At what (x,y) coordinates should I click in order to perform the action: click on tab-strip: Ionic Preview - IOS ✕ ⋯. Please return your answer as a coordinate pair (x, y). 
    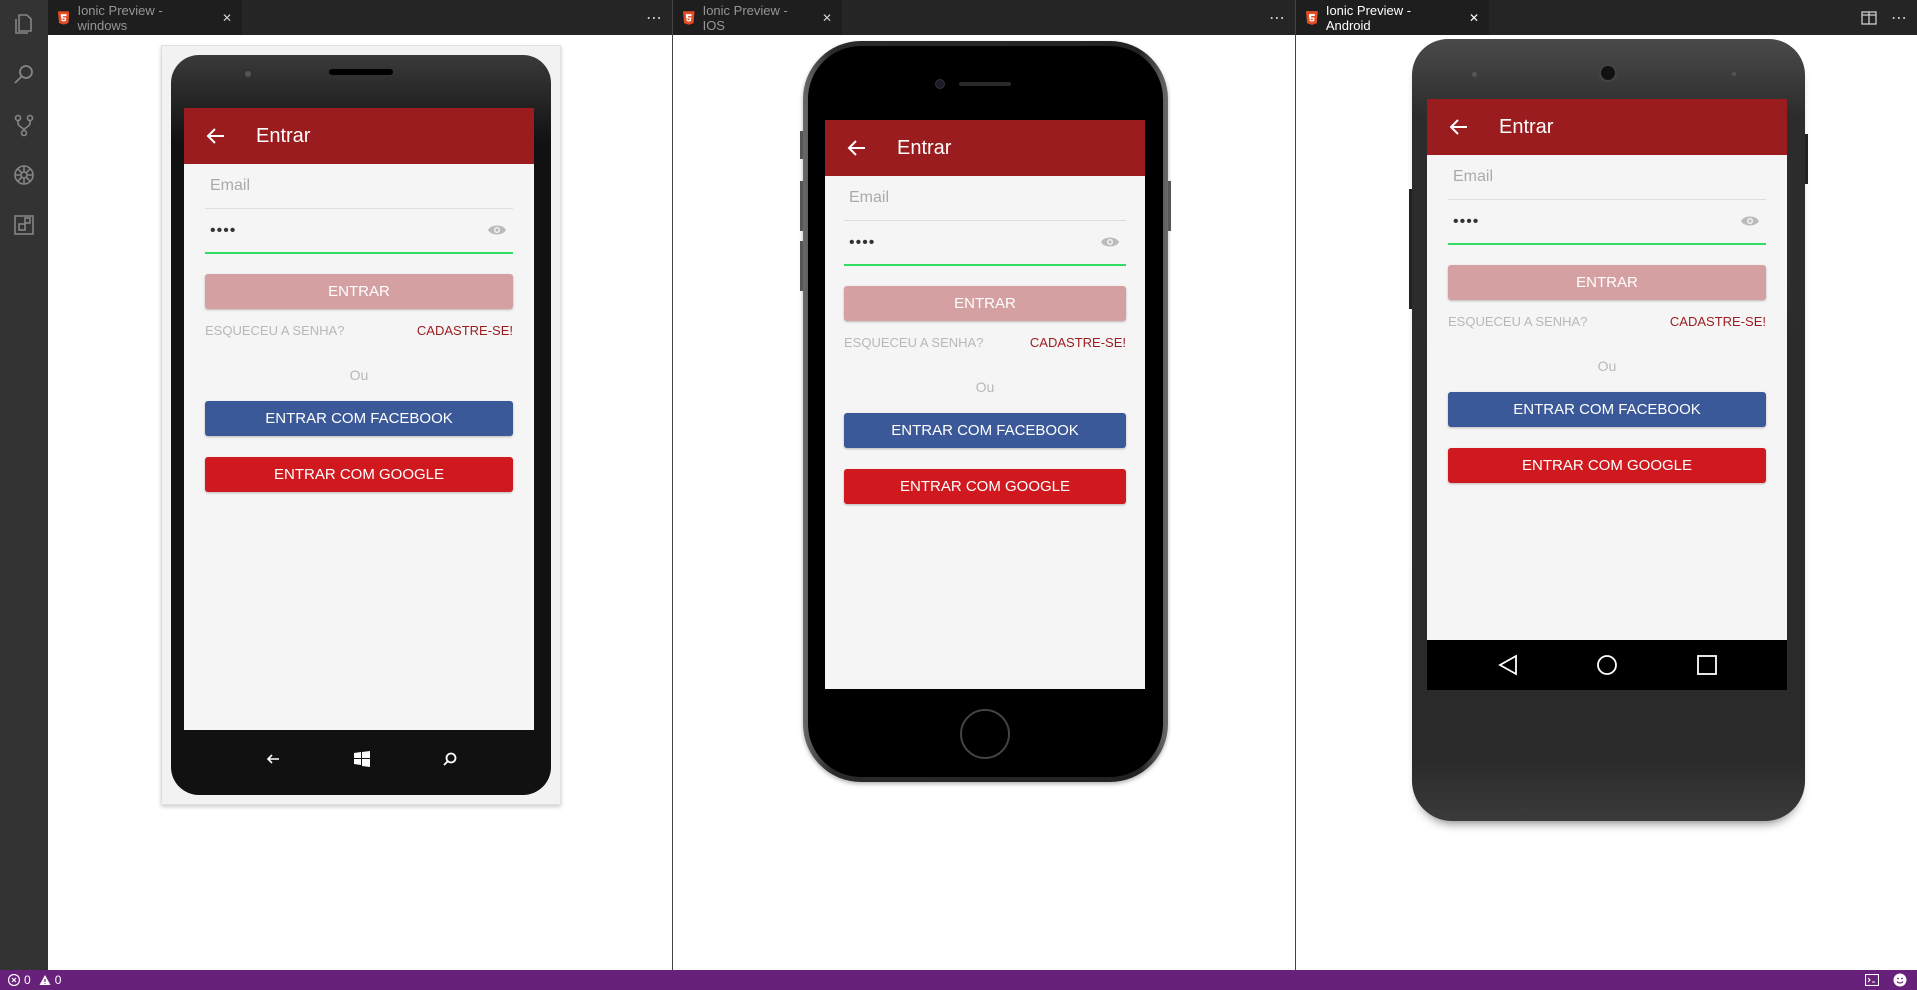
    Looking at the image, I should click on (984, 17).